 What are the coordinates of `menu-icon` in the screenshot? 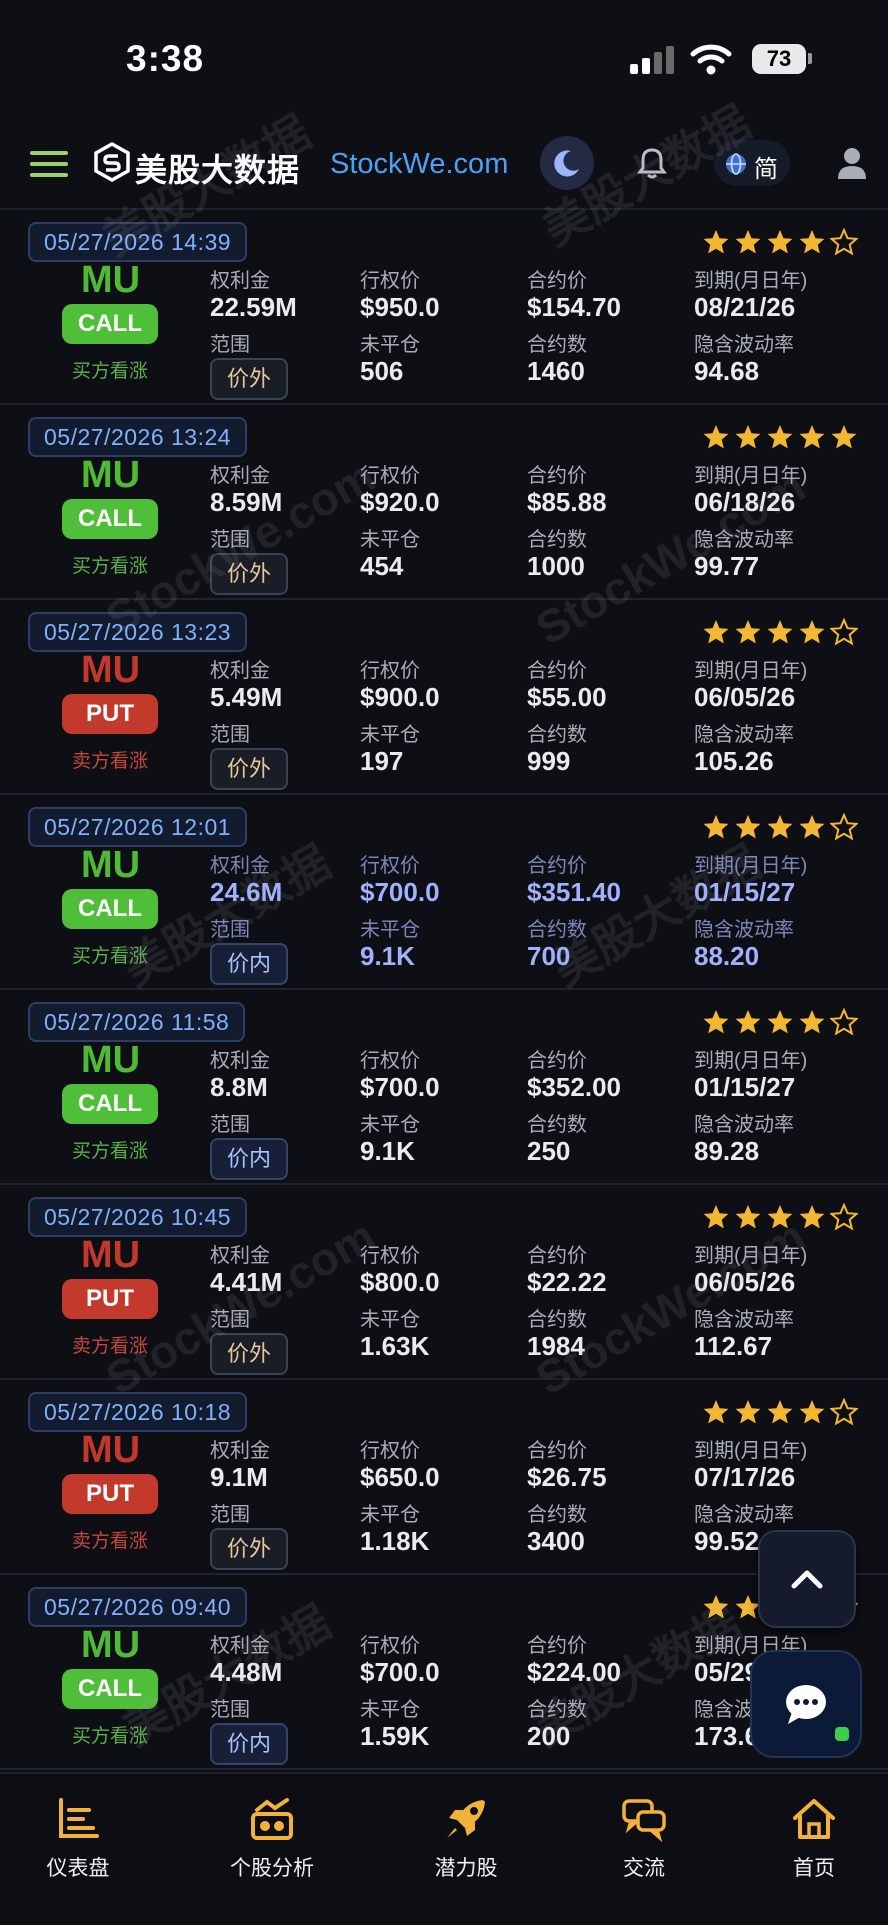 It's located at (49, 164).